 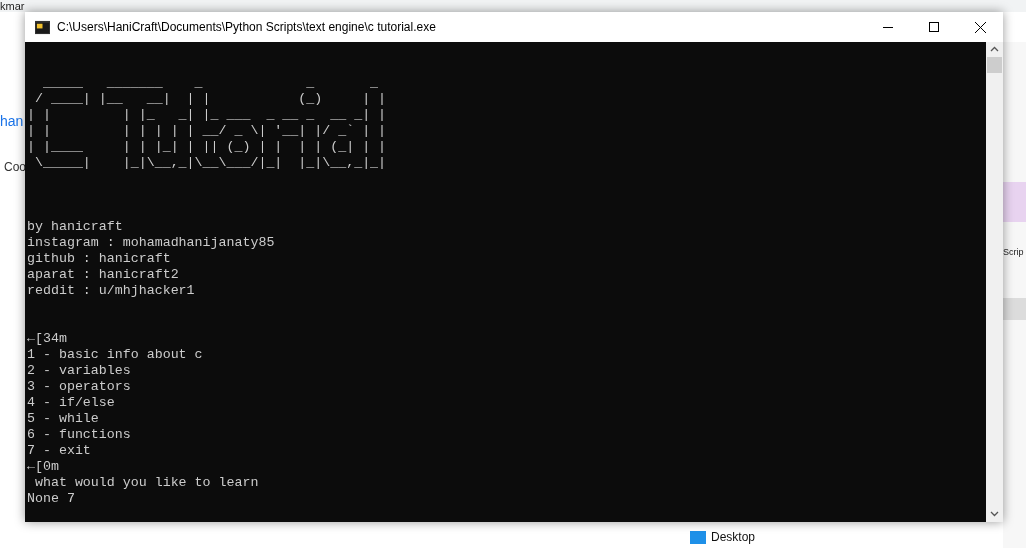 What do you see at coordinates (994, 514) in the screenshot?
I see `scroll-down-icon` at bounding box center [994, 514].